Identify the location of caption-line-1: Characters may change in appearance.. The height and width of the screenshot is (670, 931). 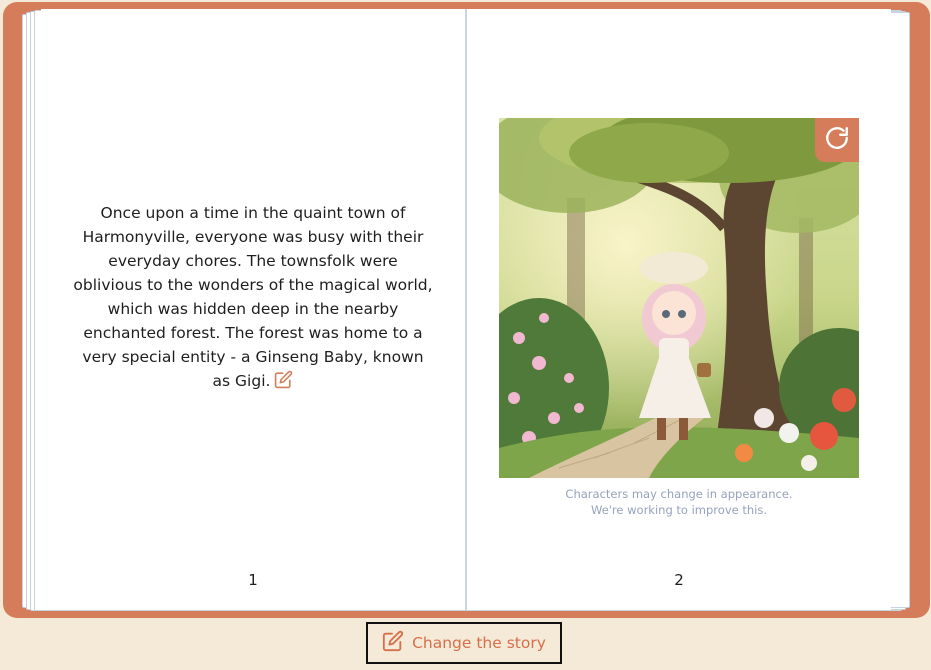
(679, 494).